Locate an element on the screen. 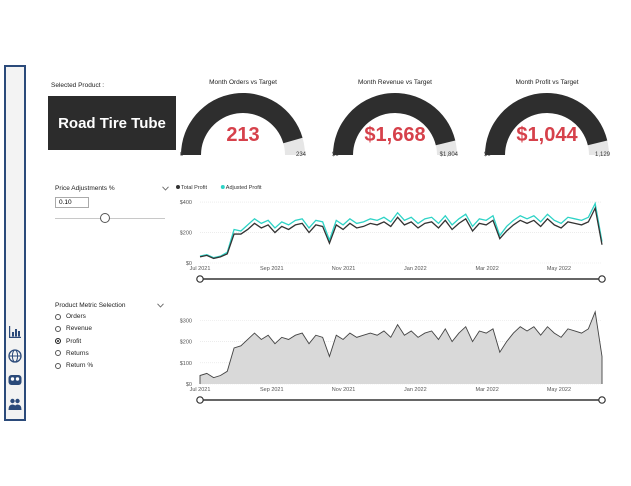 This screenshot has height=486, width=631. orders-gauge: Month Orders vs Target 213 0 234 is located at coordinates (243, 124).